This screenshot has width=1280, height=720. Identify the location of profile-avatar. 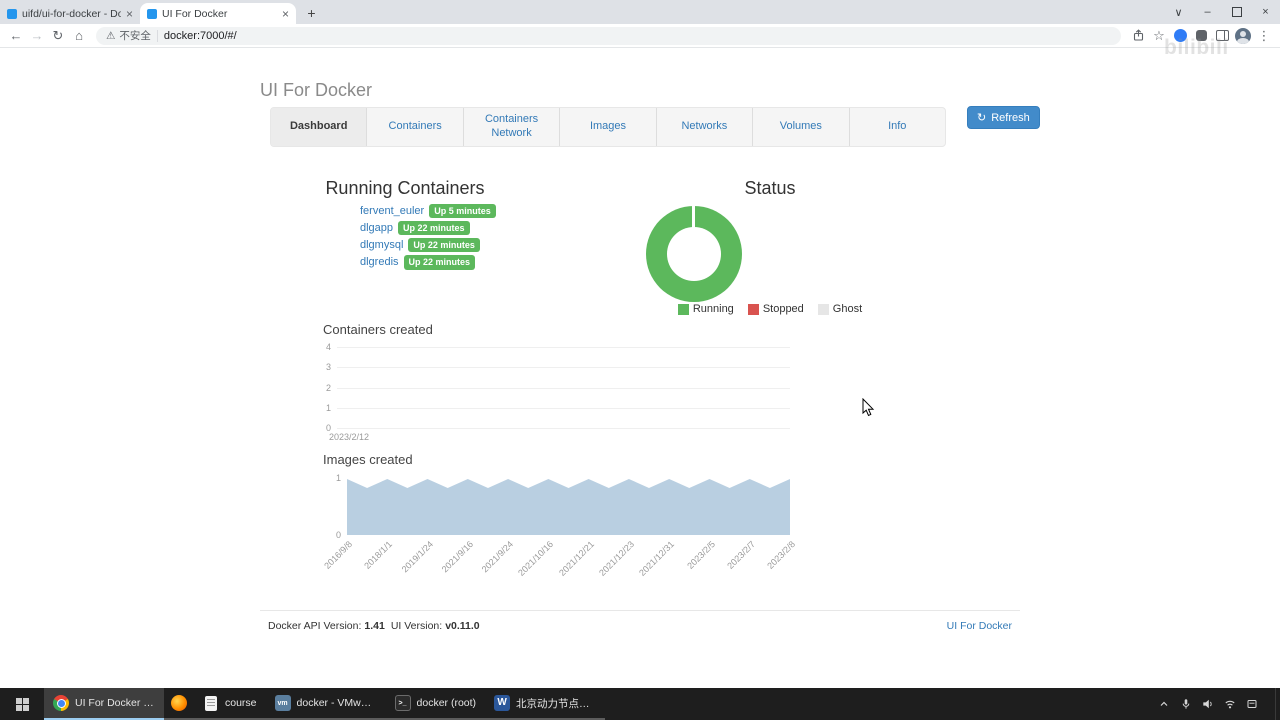
(1243, 36).